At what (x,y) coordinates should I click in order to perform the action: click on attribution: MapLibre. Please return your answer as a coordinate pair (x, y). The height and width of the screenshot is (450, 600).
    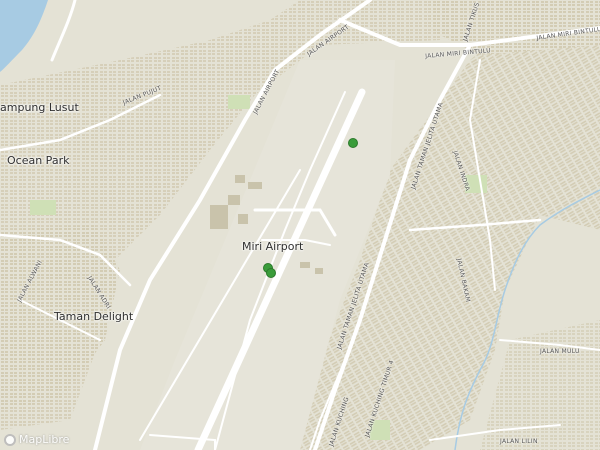
    Looking at the image, I should click on (36, 439).